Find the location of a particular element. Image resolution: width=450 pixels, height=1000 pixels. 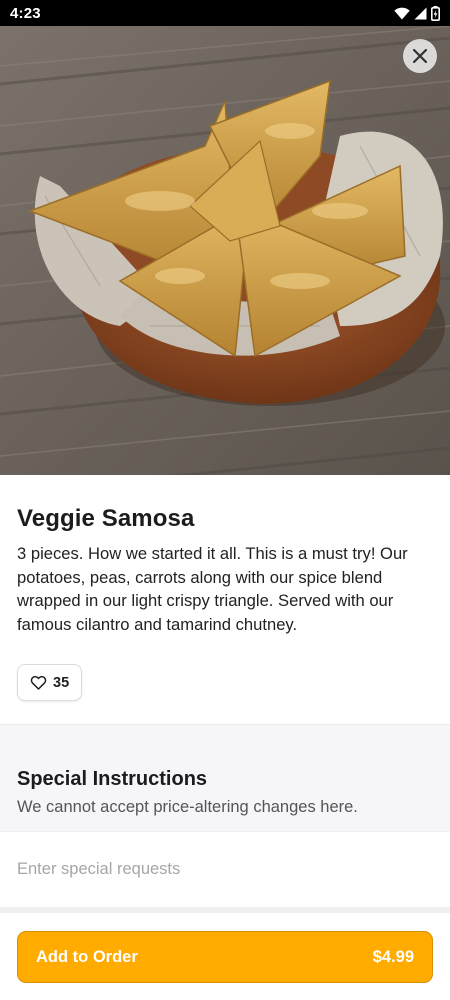

like-button: 35 is located at coordinates (50, 682).